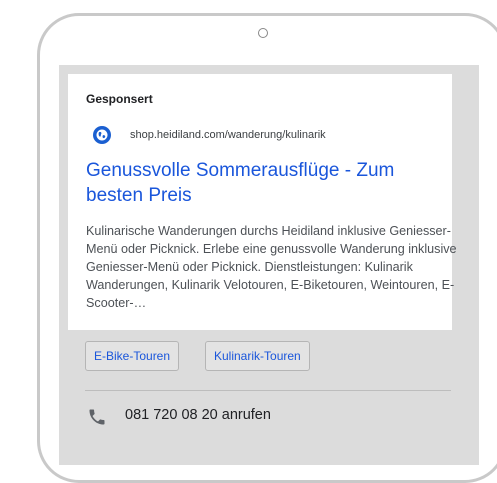  Describe the element at coordinates (119, 99) in the screenshot. I see `sponsored-label: Gesponsert` at that location.